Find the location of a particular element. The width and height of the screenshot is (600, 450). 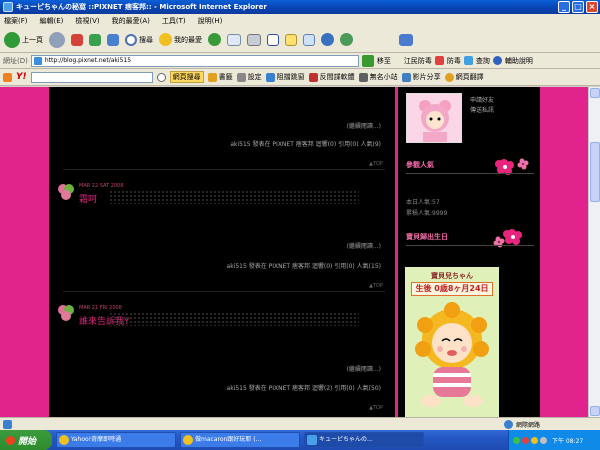

media-icon is located at coordinates (214, 39).